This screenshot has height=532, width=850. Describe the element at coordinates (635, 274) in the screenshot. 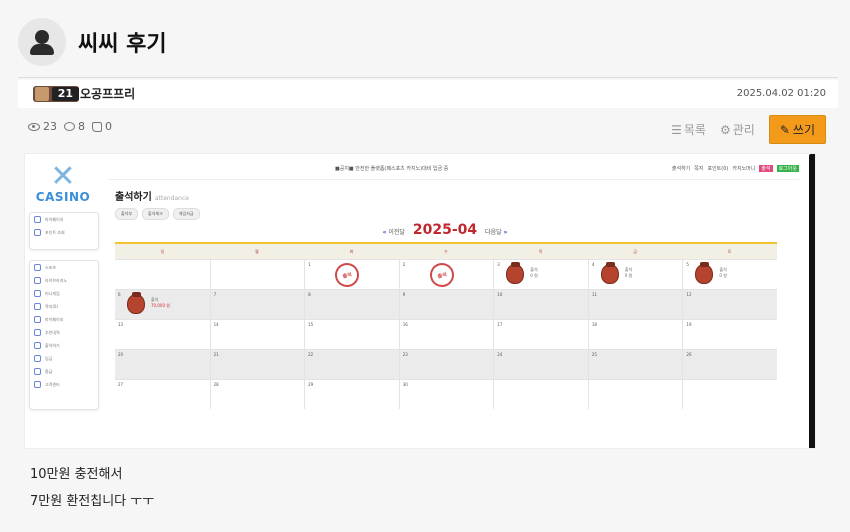

I see `calendar-day: 4 출석 0 원` at that location.